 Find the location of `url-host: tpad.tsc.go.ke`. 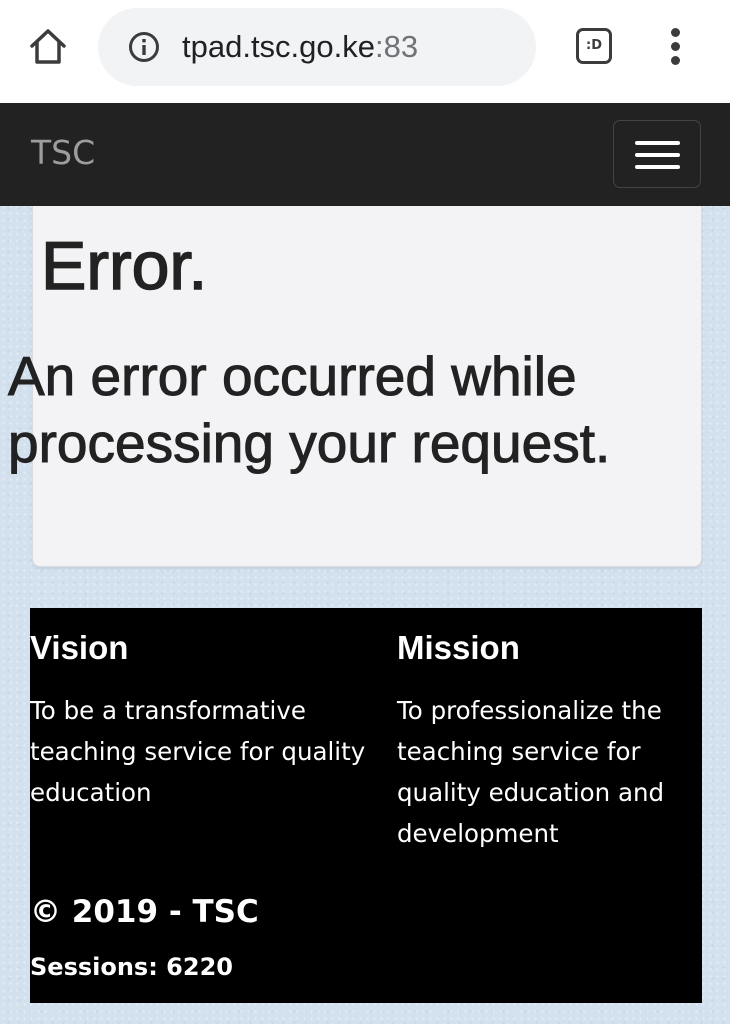

url-host: tpad.tsc.go.ke is located at coordinates (279, 46).